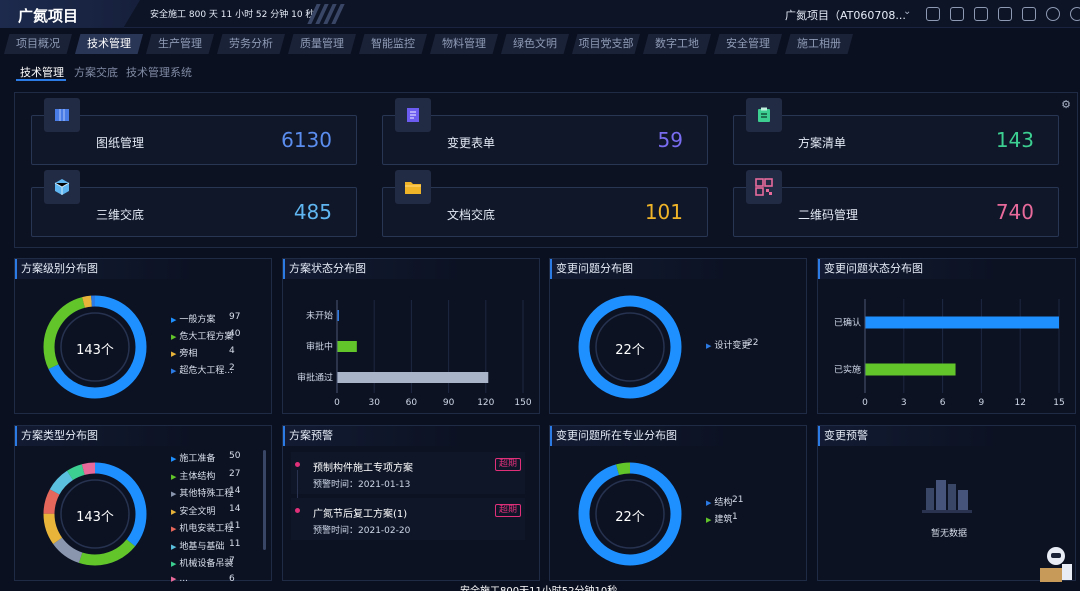 The height and width of the screenshot is (591, 1080). Describe the element at coordinates (232, 578) in the screenshot. I see `legend-value: 6` at that location.